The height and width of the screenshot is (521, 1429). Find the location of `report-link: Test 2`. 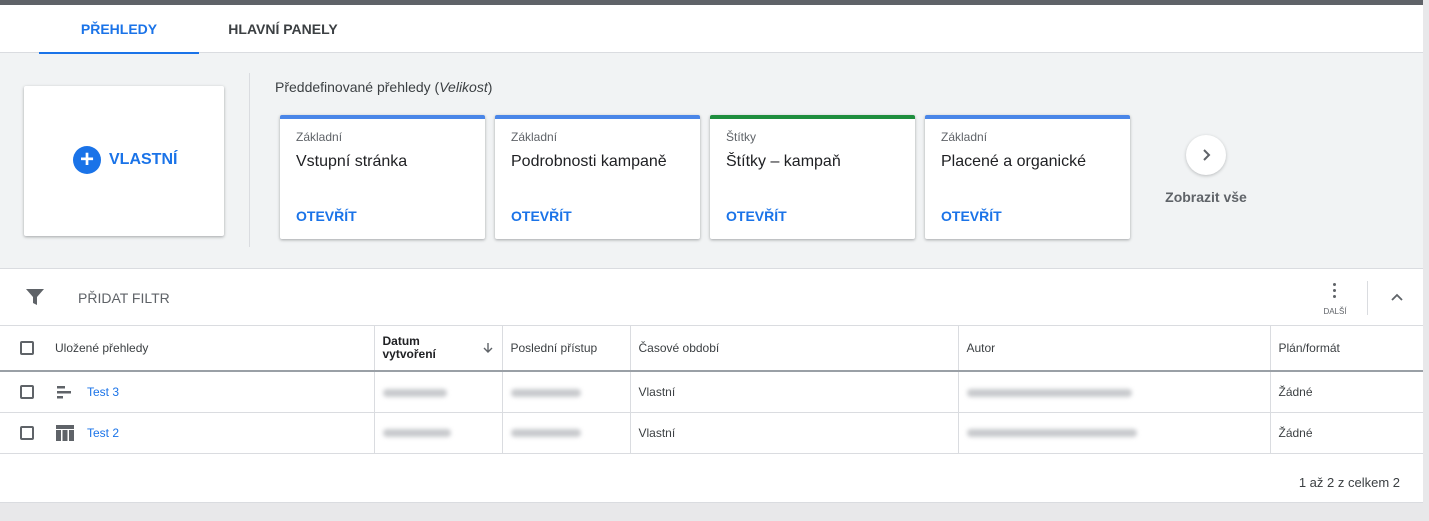

report-link: Test 2 is located at coordinates (103, 433).